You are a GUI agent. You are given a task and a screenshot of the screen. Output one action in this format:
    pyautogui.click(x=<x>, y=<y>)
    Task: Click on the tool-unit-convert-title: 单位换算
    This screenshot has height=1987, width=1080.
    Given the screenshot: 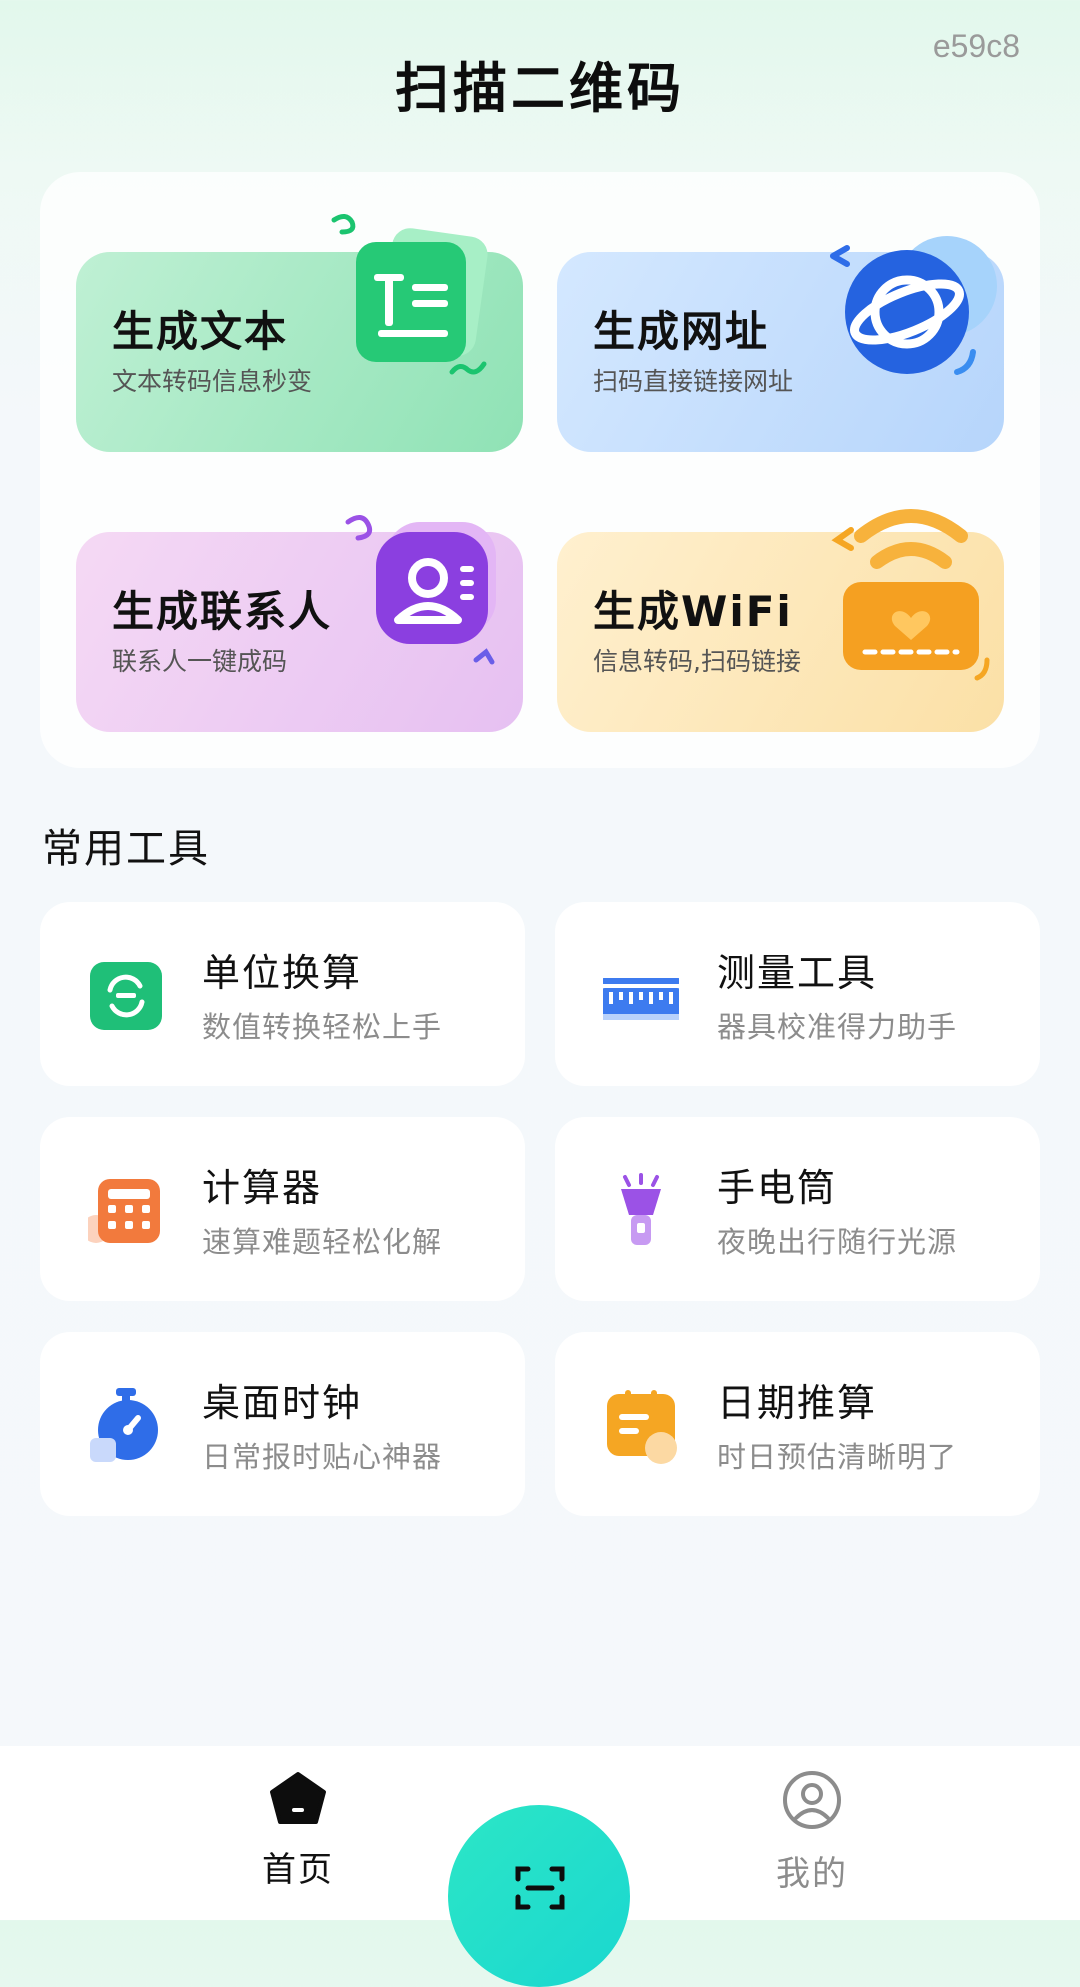 What is the action you would take?
    pyautogui.click(x=282, y=973)
    